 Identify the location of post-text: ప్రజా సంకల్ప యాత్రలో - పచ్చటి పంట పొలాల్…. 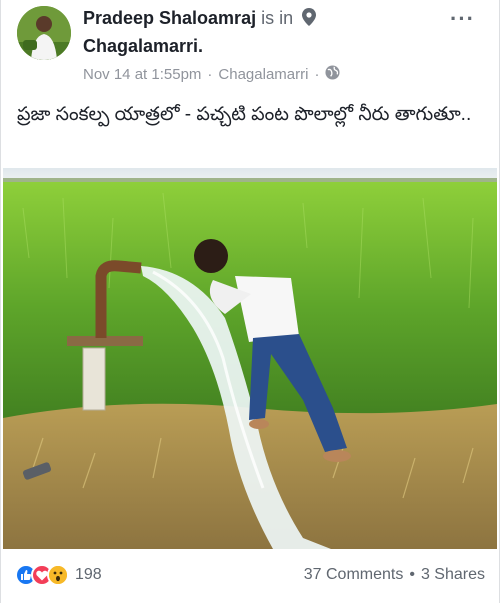
(244, 114).